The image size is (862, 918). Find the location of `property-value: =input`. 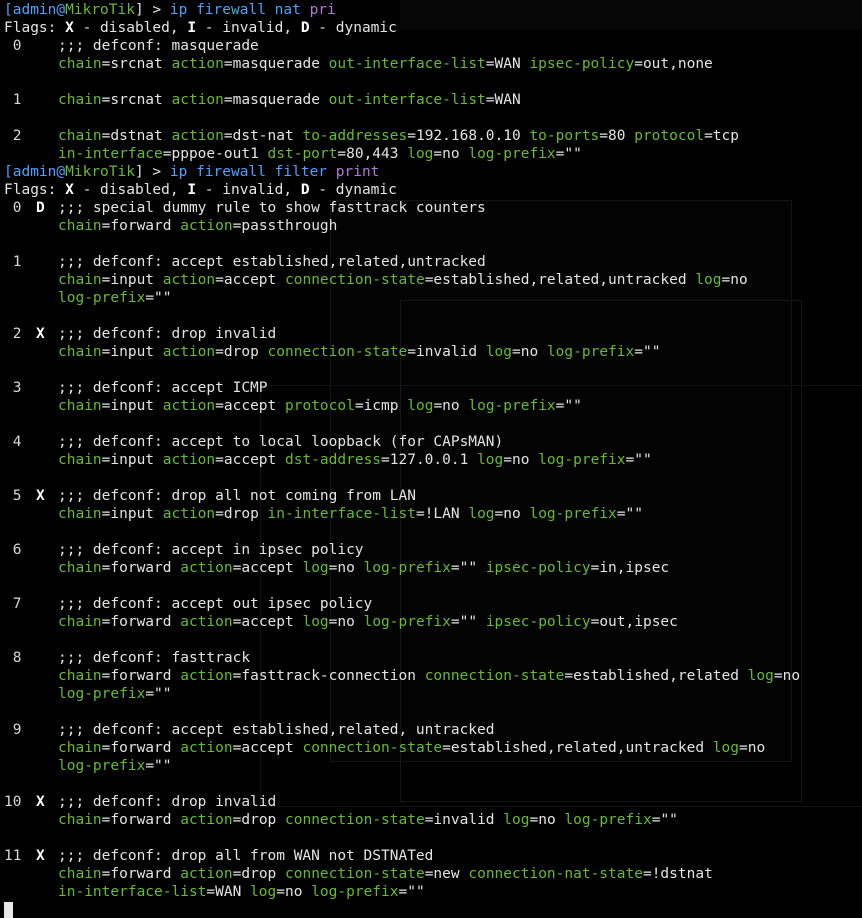

property-value: =input is located at coordinates (132, 460).